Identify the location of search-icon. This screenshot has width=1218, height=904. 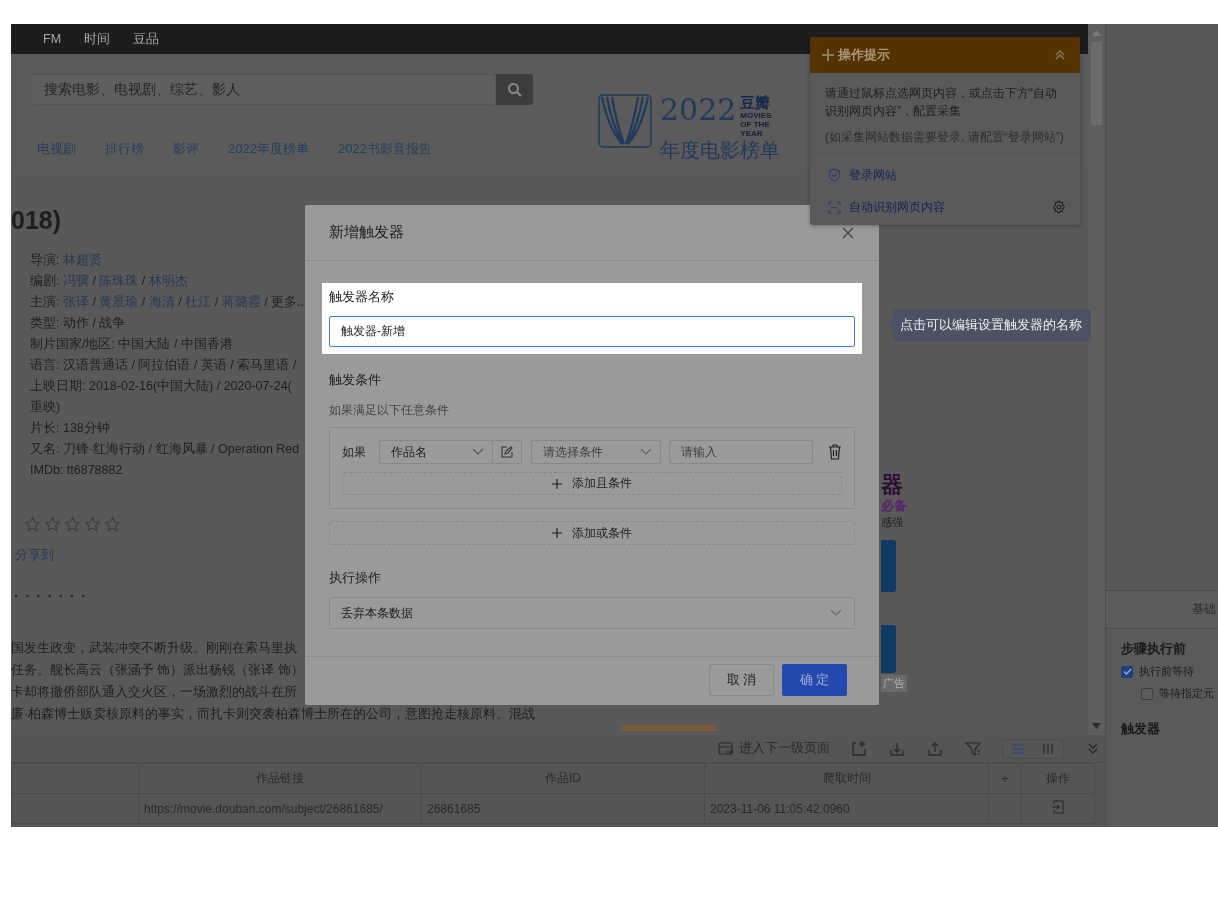
(514, 89).